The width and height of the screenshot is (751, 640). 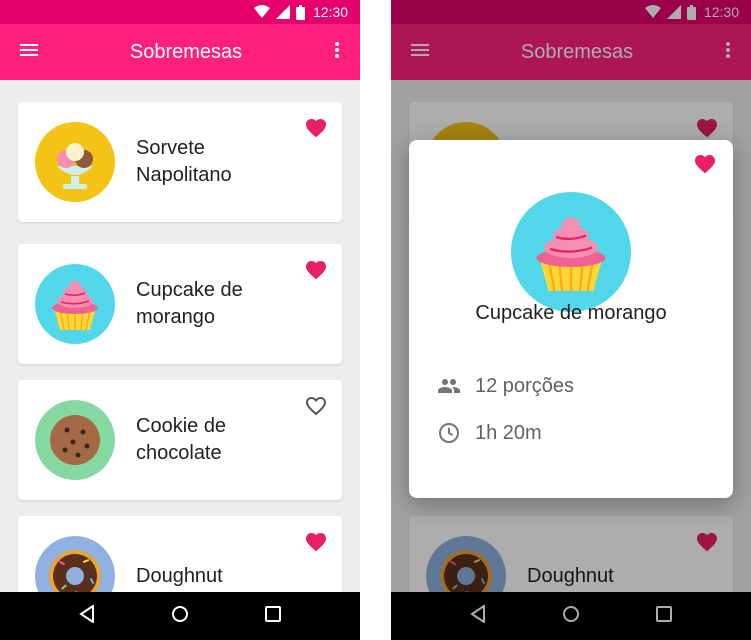 I want to click on item-name: Cookie de chocolate, so click(x=181, y=439).